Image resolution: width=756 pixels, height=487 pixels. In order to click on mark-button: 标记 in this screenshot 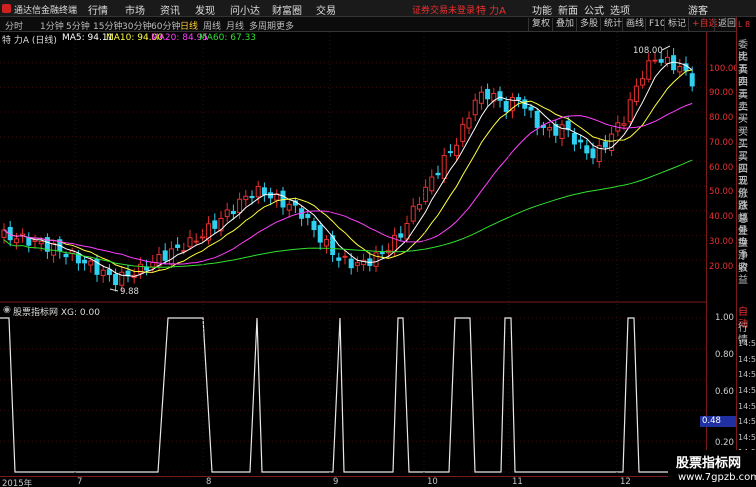, I will do `click(676, 24)`.